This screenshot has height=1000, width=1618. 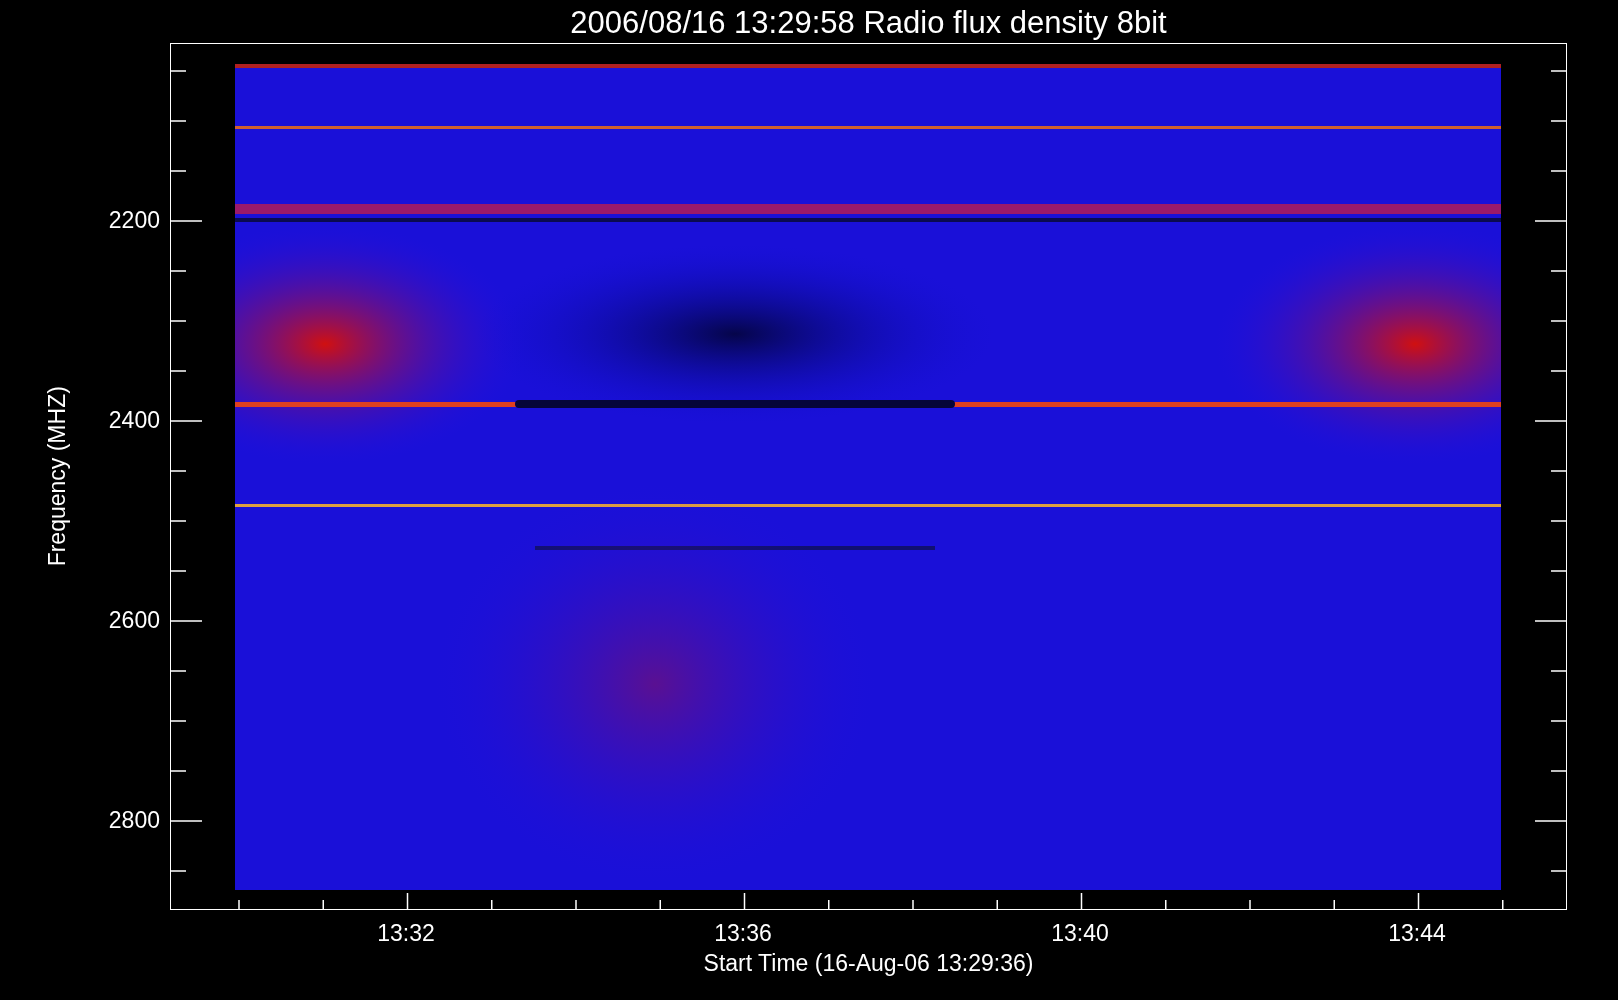 What do you see at coordinates (134, 220) in the screenshot?
I see `y-tick-label: 2200` at bounding box center [134, 220].